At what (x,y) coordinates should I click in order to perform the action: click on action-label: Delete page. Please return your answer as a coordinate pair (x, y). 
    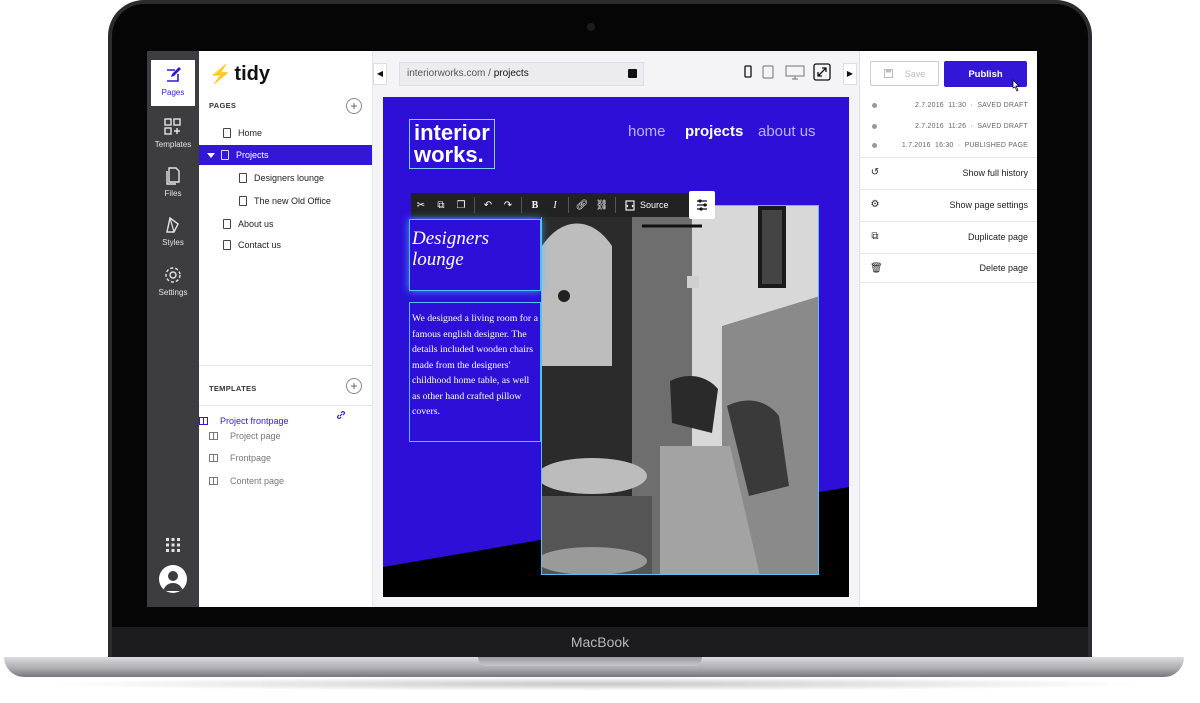
    Looking at the image, I should click on (1003, 268).